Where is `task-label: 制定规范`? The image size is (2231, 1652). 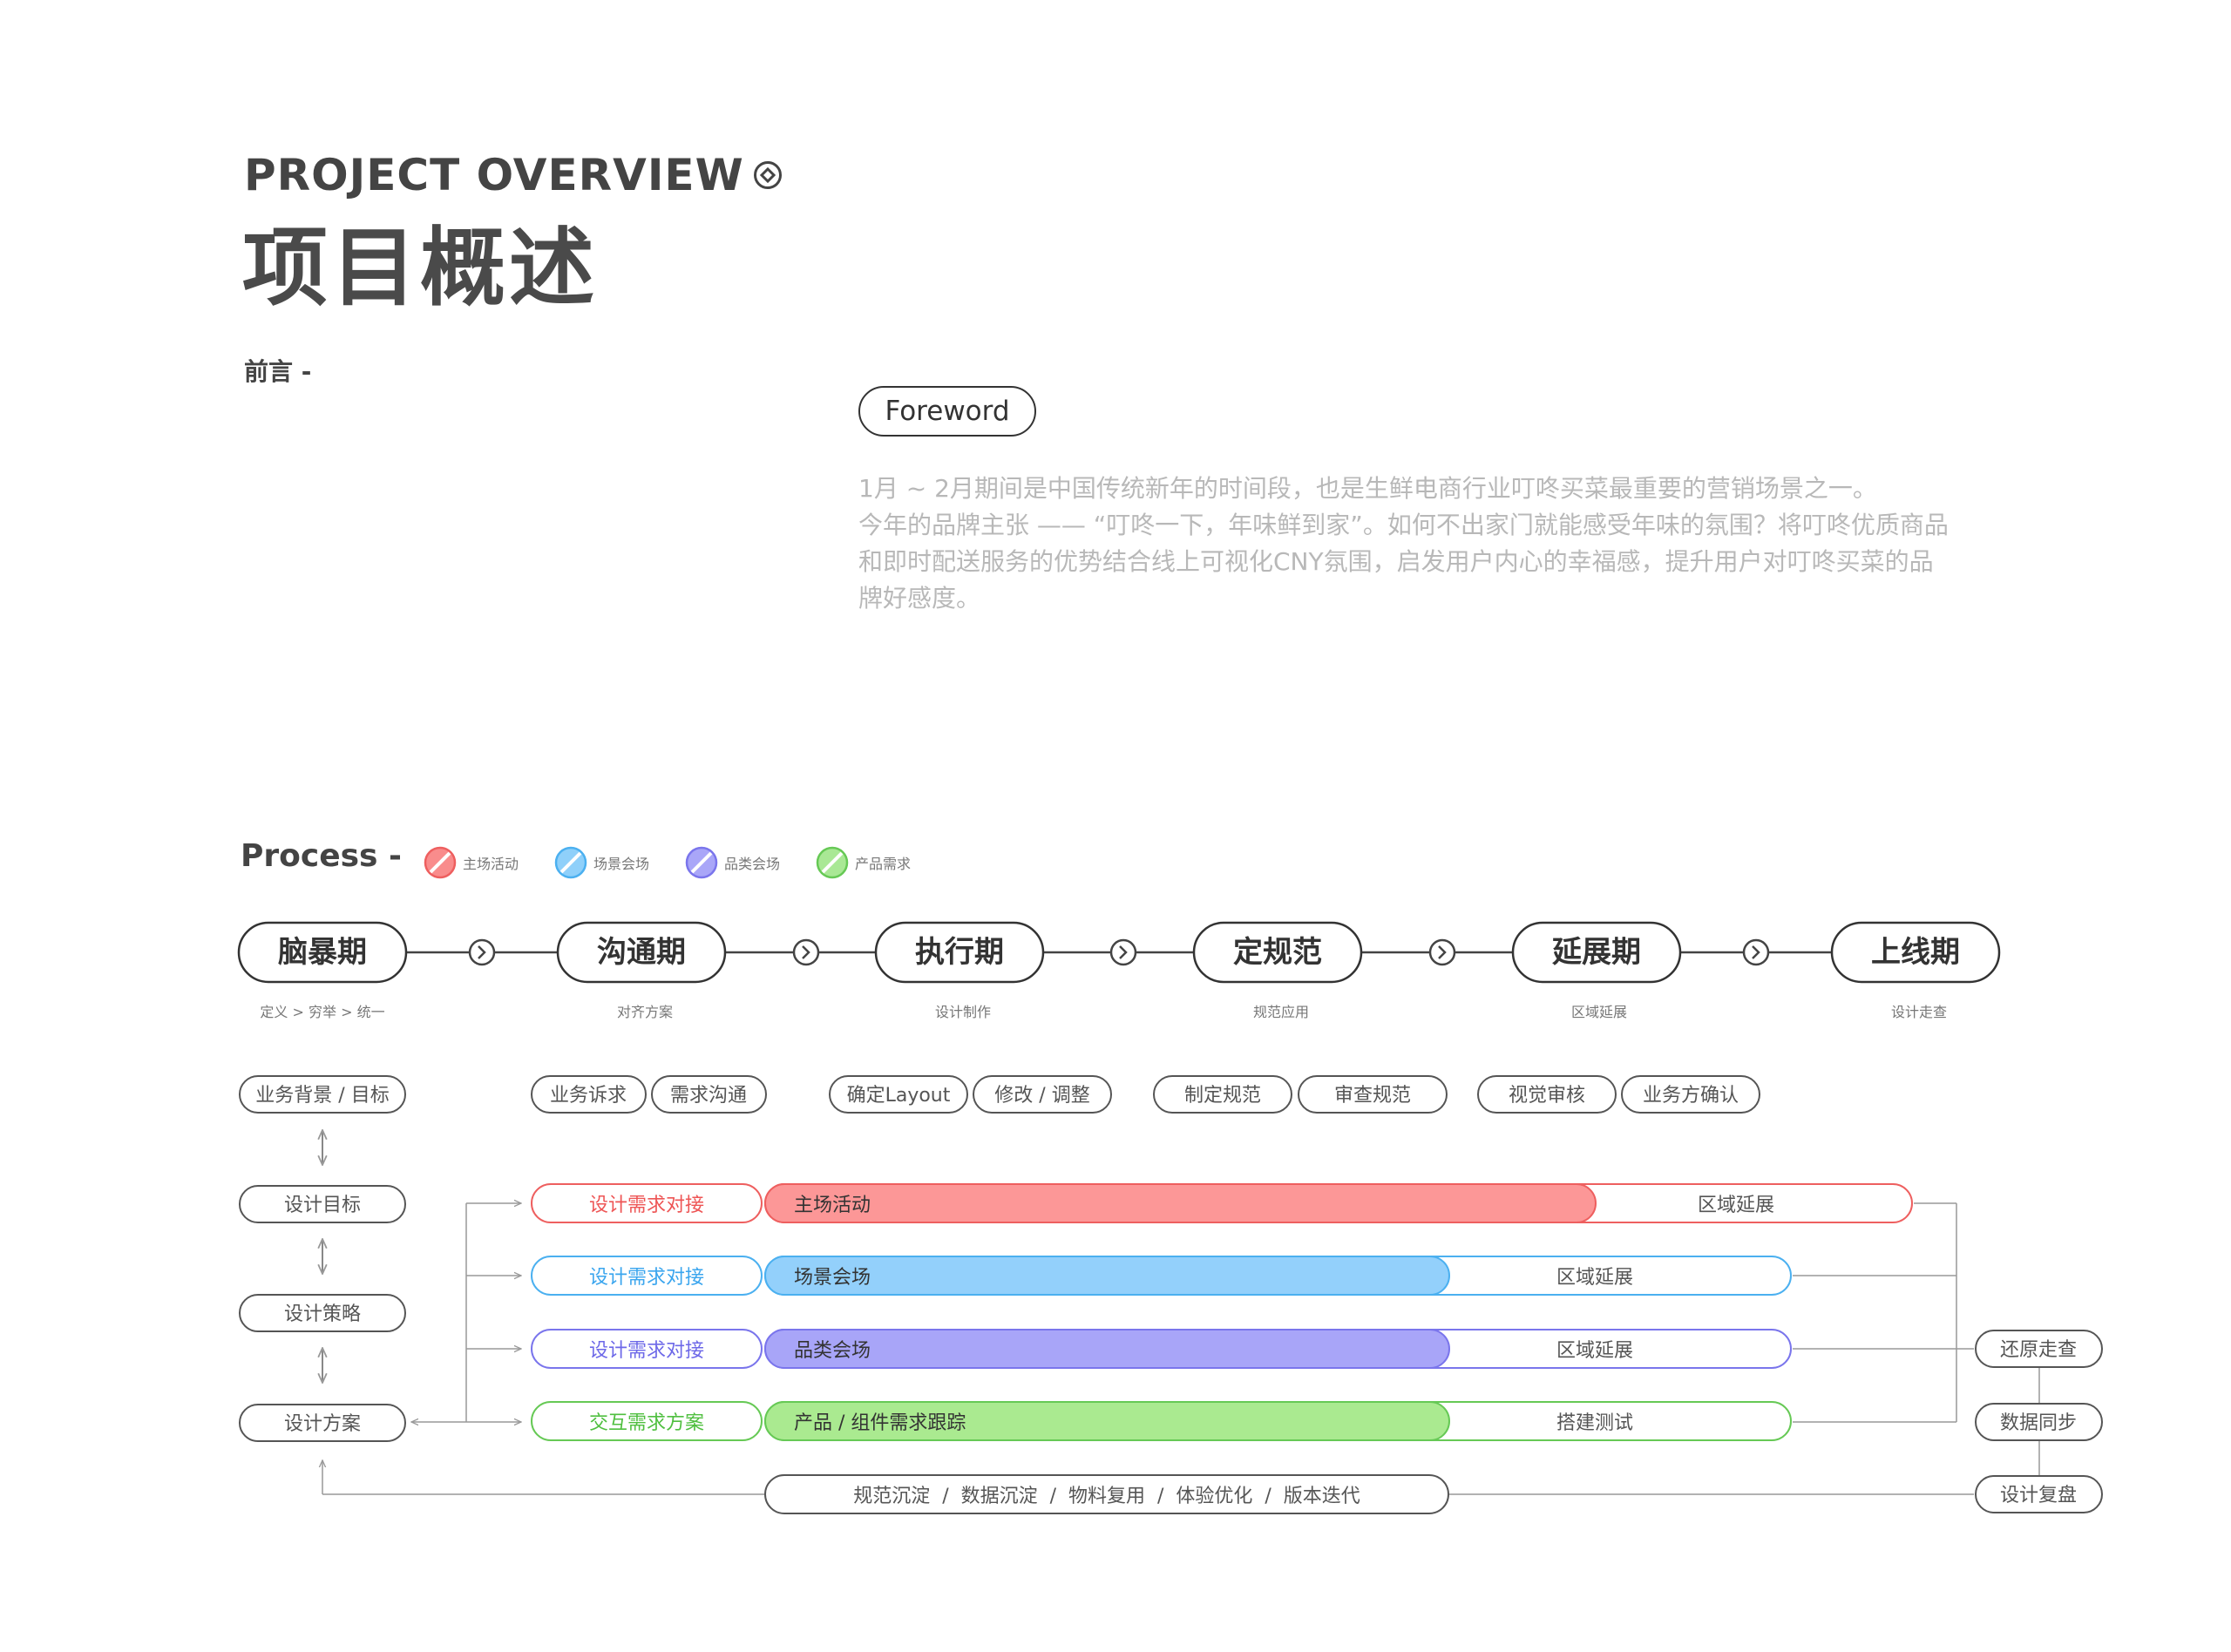
task-label: 制定规范 is located at coordinates (1222, 1096).